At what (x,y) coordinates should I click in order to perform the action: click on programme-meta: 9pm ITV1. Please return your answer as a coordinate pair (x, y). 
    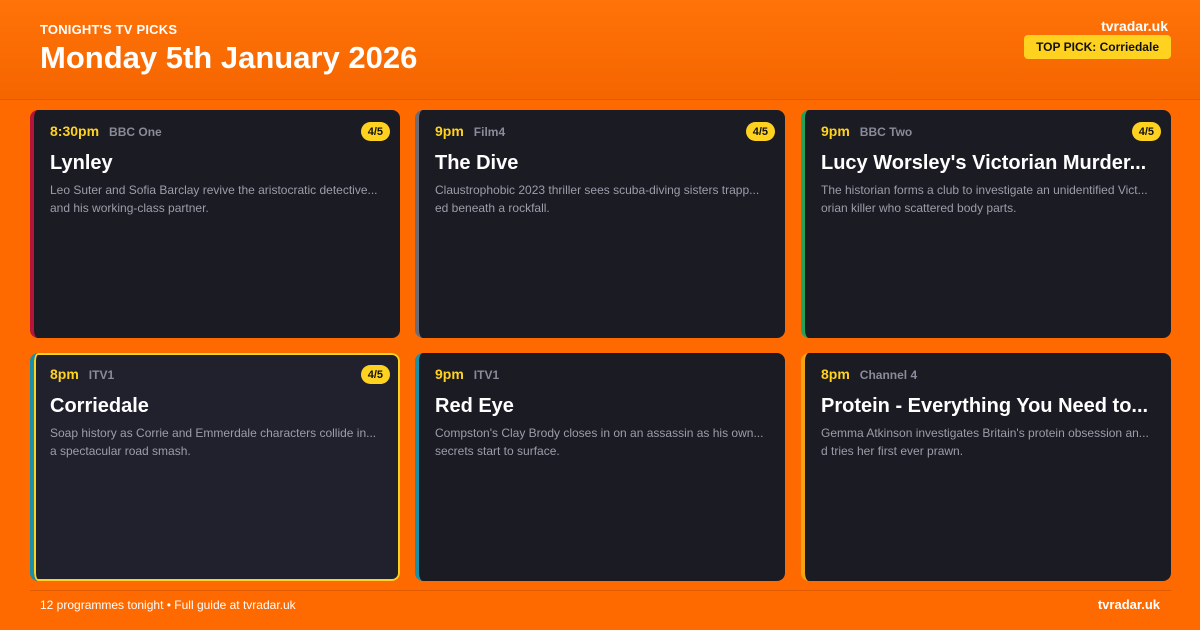
    Looking at the image, I should click on (467, 374).